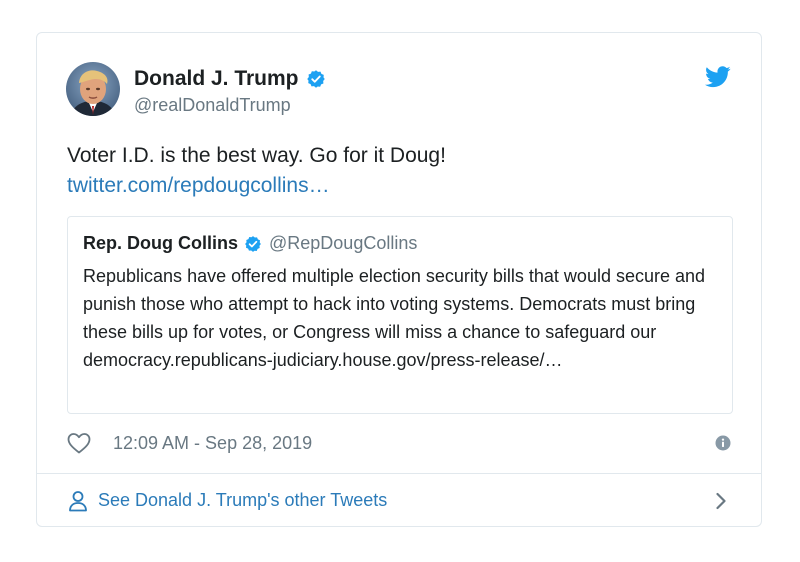 Image resolution: width=800 pixels, height=562 pixels. I want to click on tweet-timestamp: 12:09 AM - Sep 28, 2019, so click(212, 443).